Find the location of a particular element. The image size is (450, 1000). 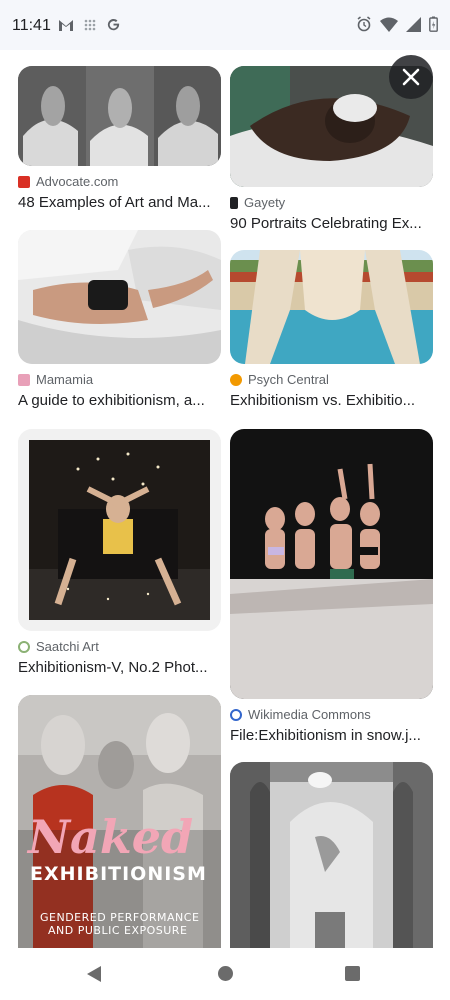

result-source: Saatchi Art is located at coordinates (58, 646).